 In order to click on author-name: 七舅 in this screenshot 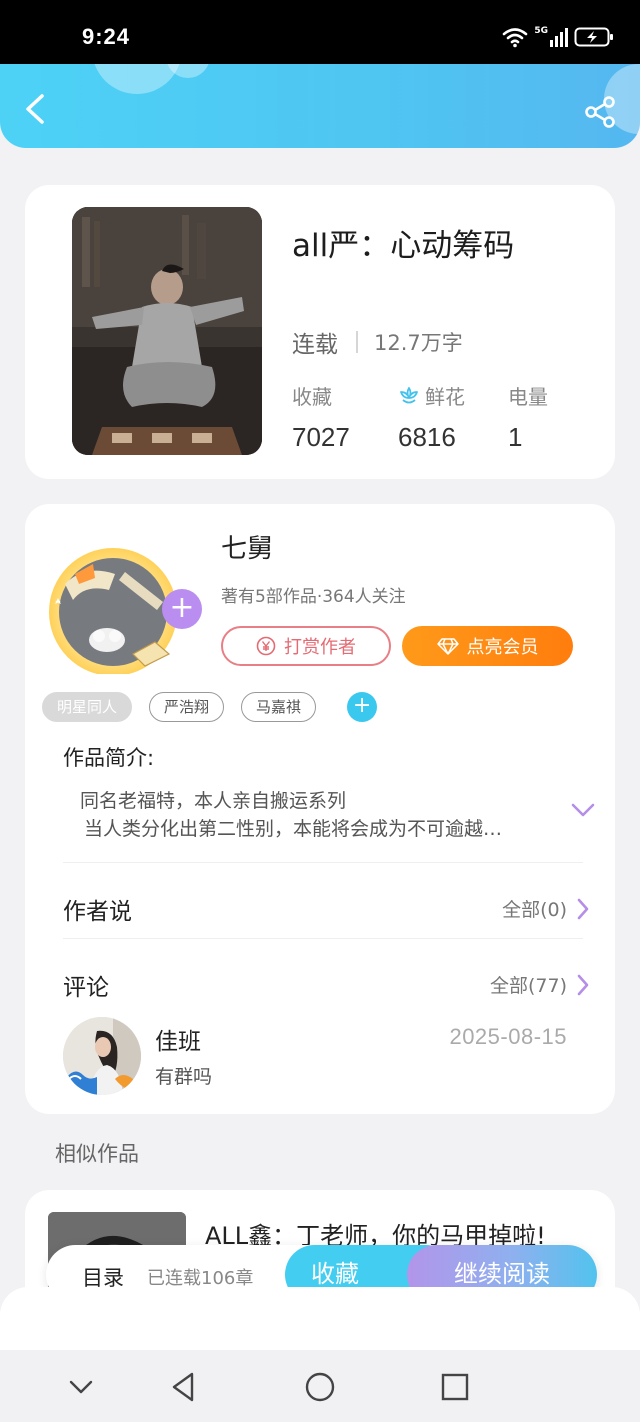, I will do `click(247, 546)`.